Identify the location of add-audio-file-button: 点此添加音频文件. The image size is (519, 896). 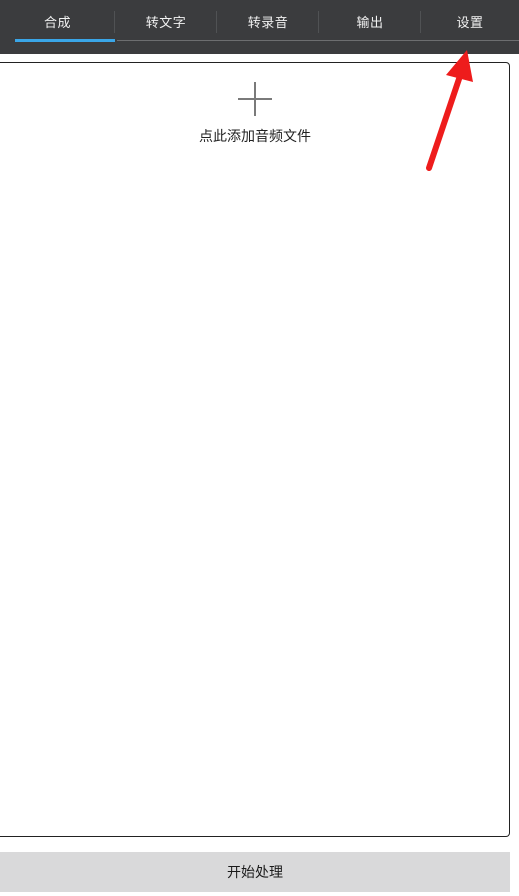
(255, 111).